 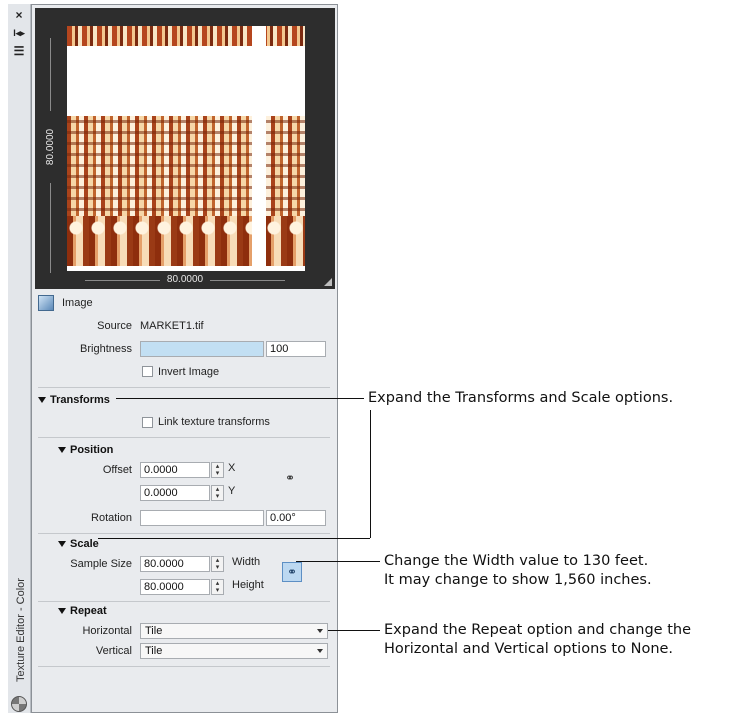 What do you see at coordinates (246, 562) in the screenshot?
I see `width-label: Width` at bounding box center [246, 562].